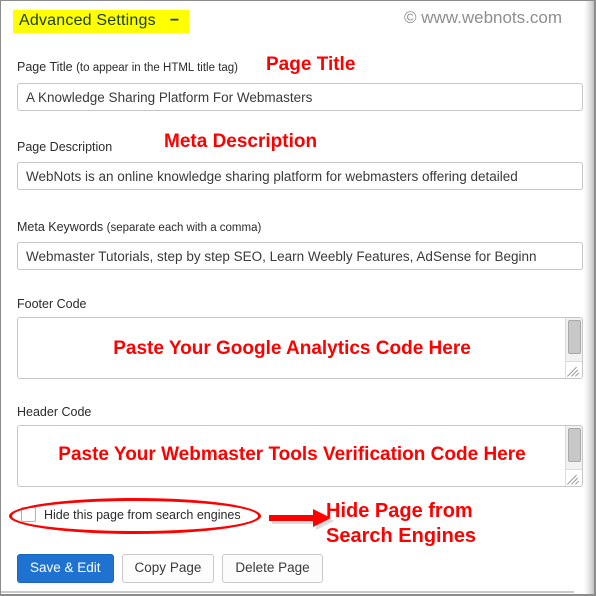 The height and width of the screenshot is (596, 596). I want to click on meta-keywords-label-text: Meta Keywords, so click(60, 227).